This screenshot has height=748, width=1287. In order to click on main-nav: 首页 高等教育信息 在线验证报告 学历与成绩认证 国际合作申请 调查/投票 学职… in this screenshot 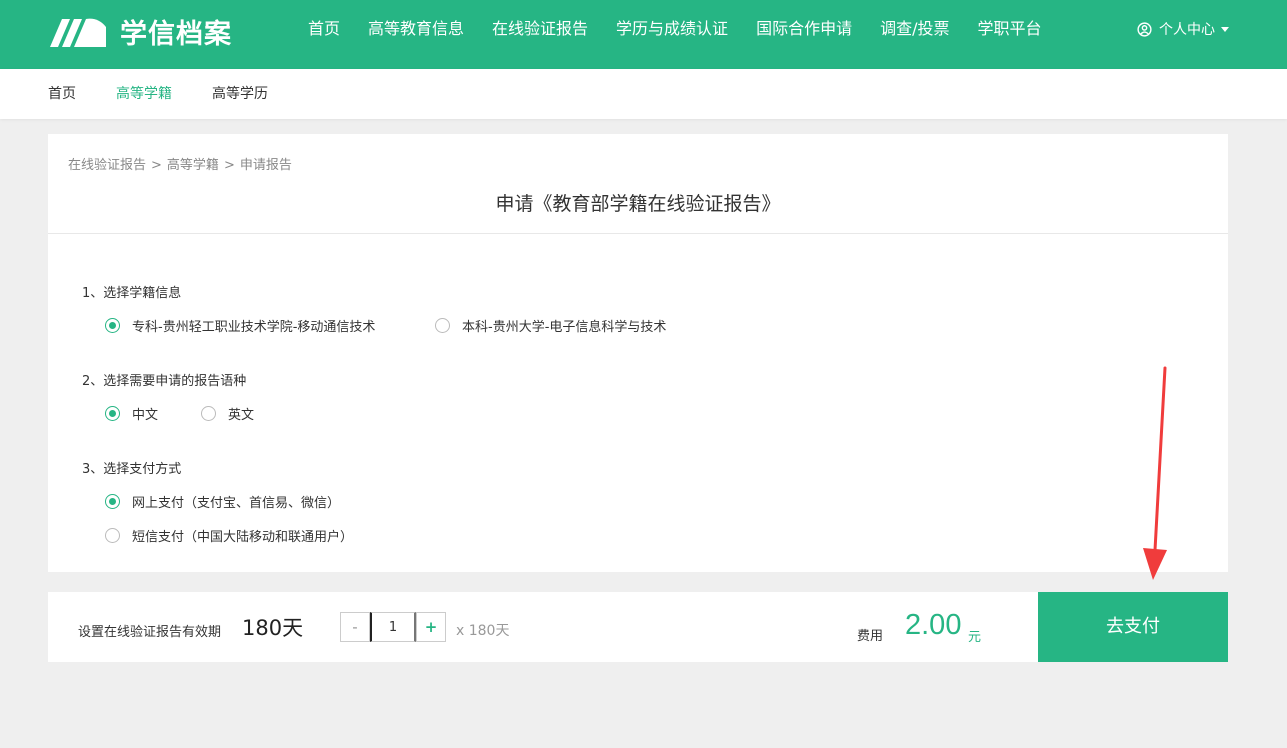, I will do `click(675, 40)`.